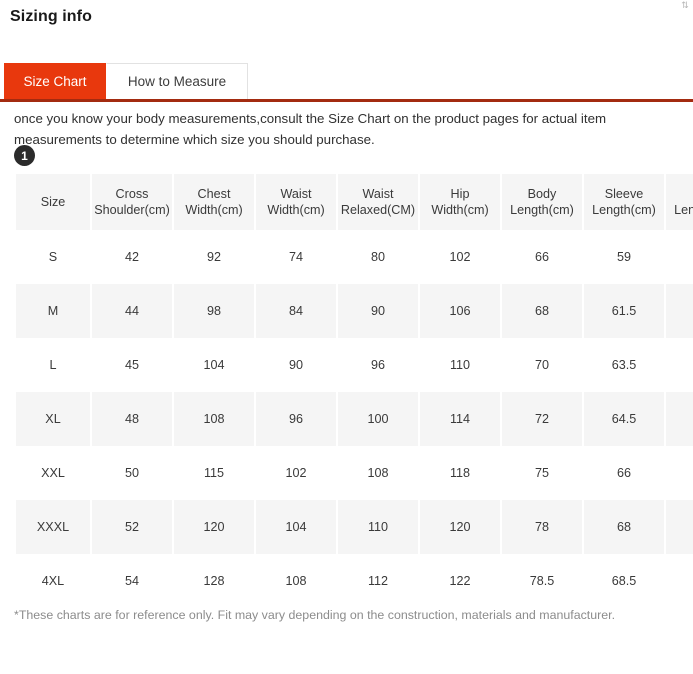 The width and height of the screenshot is (693, 674). I want to click on column-header-6: Body Length(cm), so click(542, 202).